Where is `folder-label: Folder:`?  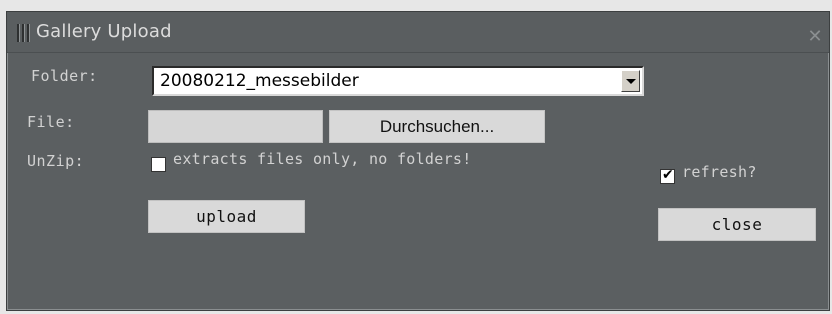
folder-label: Folder: is located at coordinates (64, 76).